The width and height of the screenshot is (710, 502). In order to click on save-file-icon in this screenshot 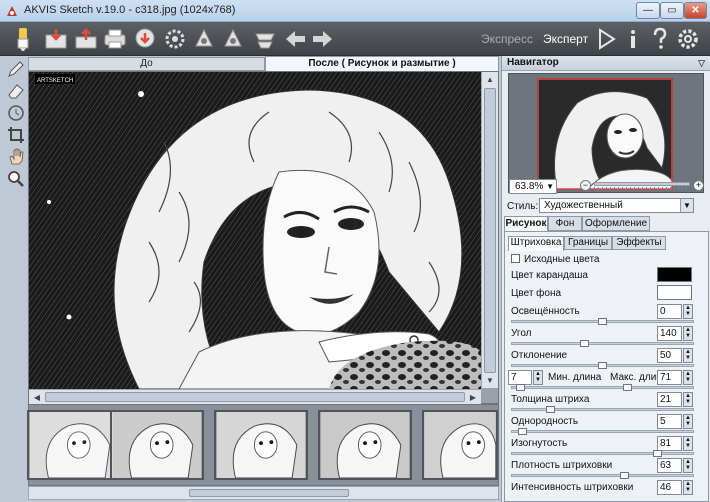, I will do `click(86, 39)`.